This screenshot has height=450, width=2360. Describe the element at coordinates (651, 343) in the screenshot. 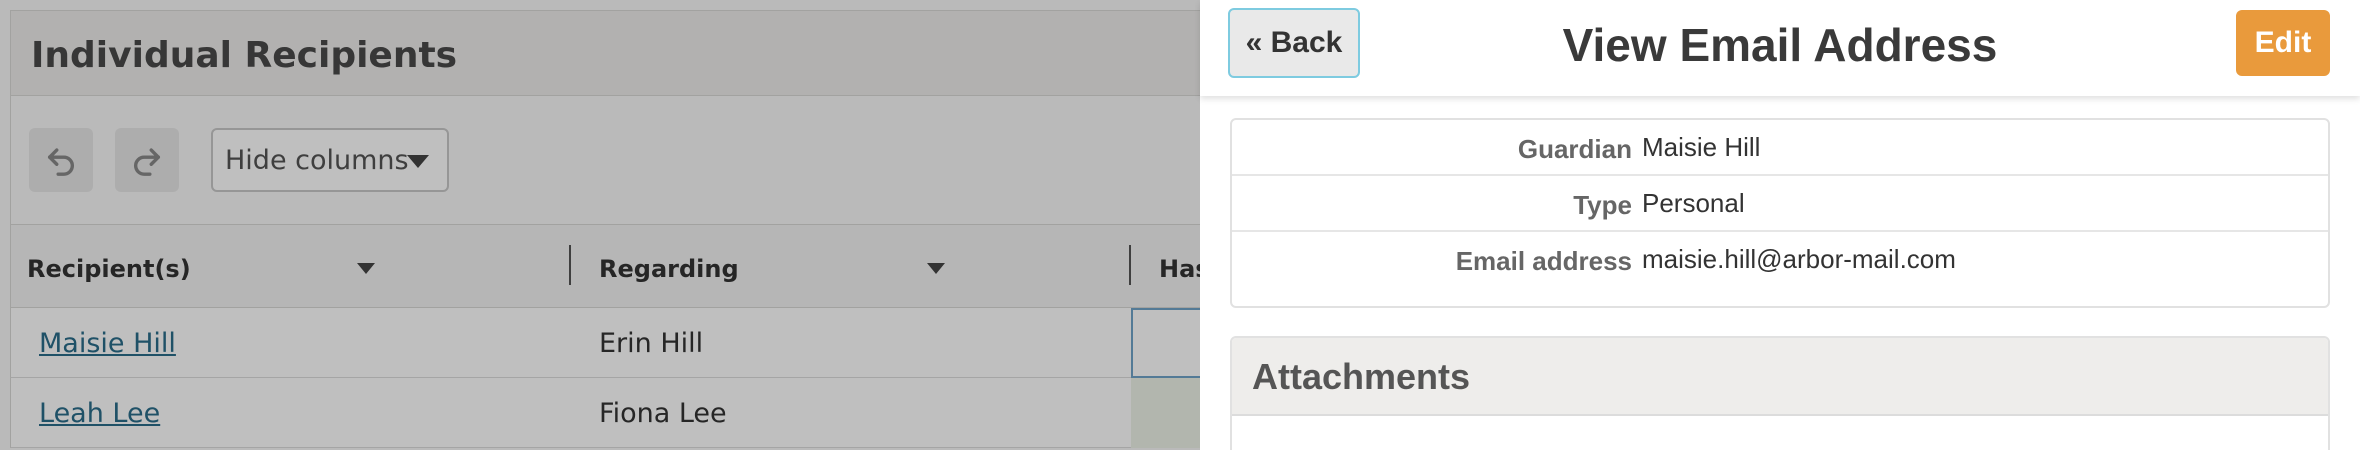

I see `regarding-cell: Erin Hill` at that location.